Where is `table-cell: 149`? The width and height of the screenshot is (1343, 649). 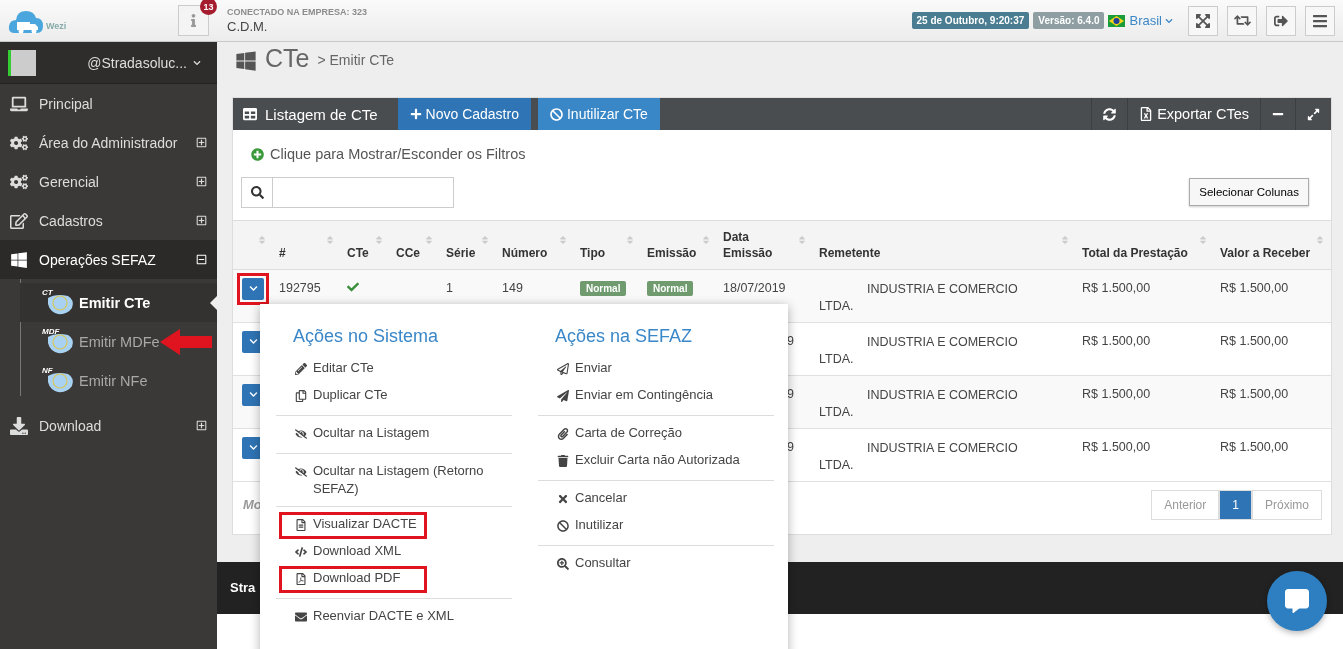 table-cell: 149 is located at coordinates (512, 287).